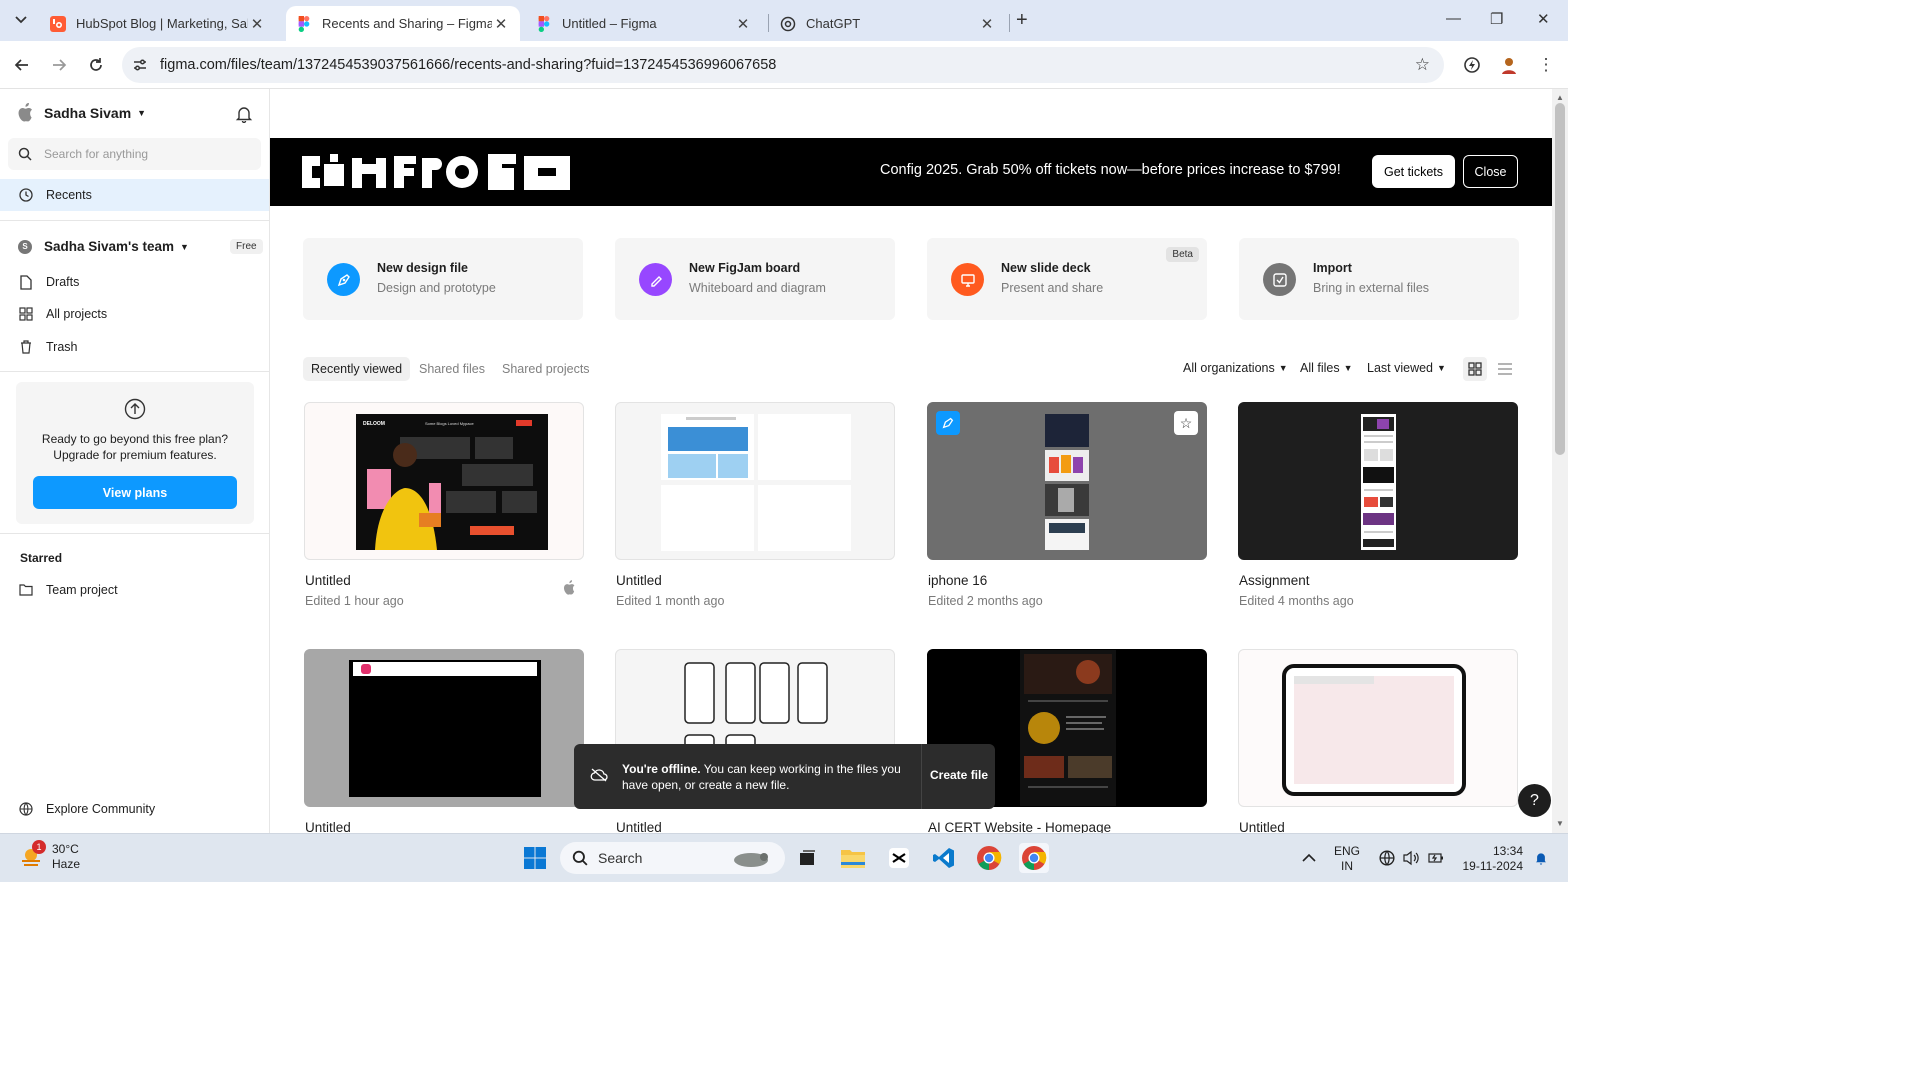 Image resolution: width=1920 pixels, height=1080 pixels. What do you see at coordinates (1496, 19) in the screenshot?
I see `restore-icon: ❐` at bounding box center [1496, 19].